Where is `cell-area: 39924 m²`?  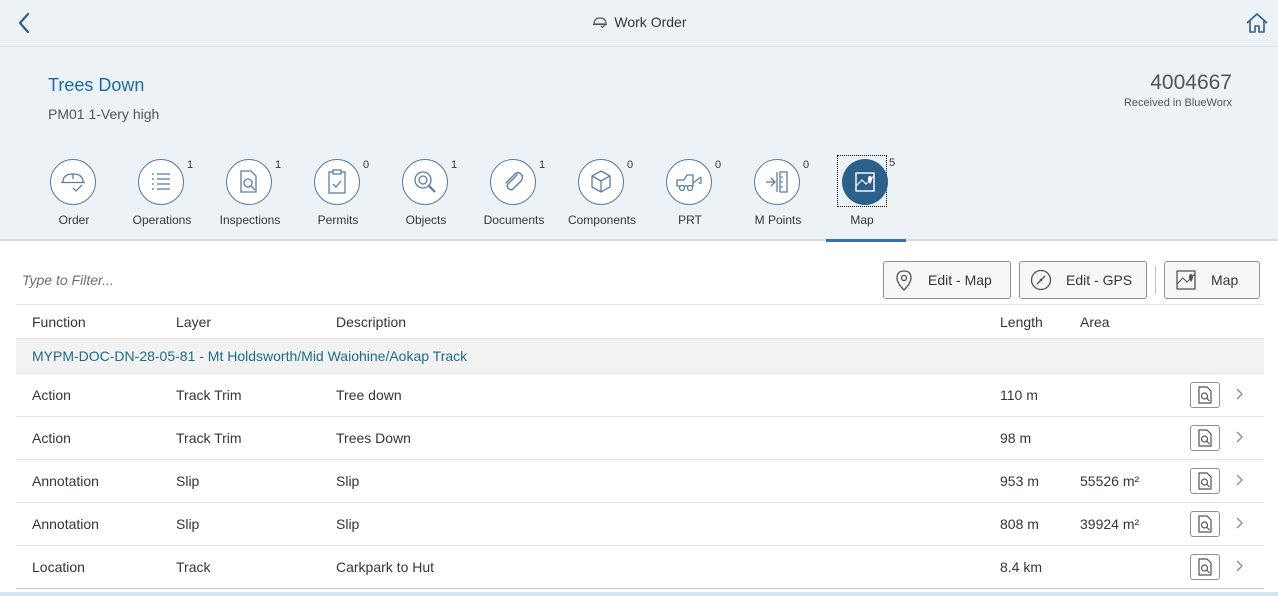 cell-area: 39924 m² is located at coordinates (1119, 524).